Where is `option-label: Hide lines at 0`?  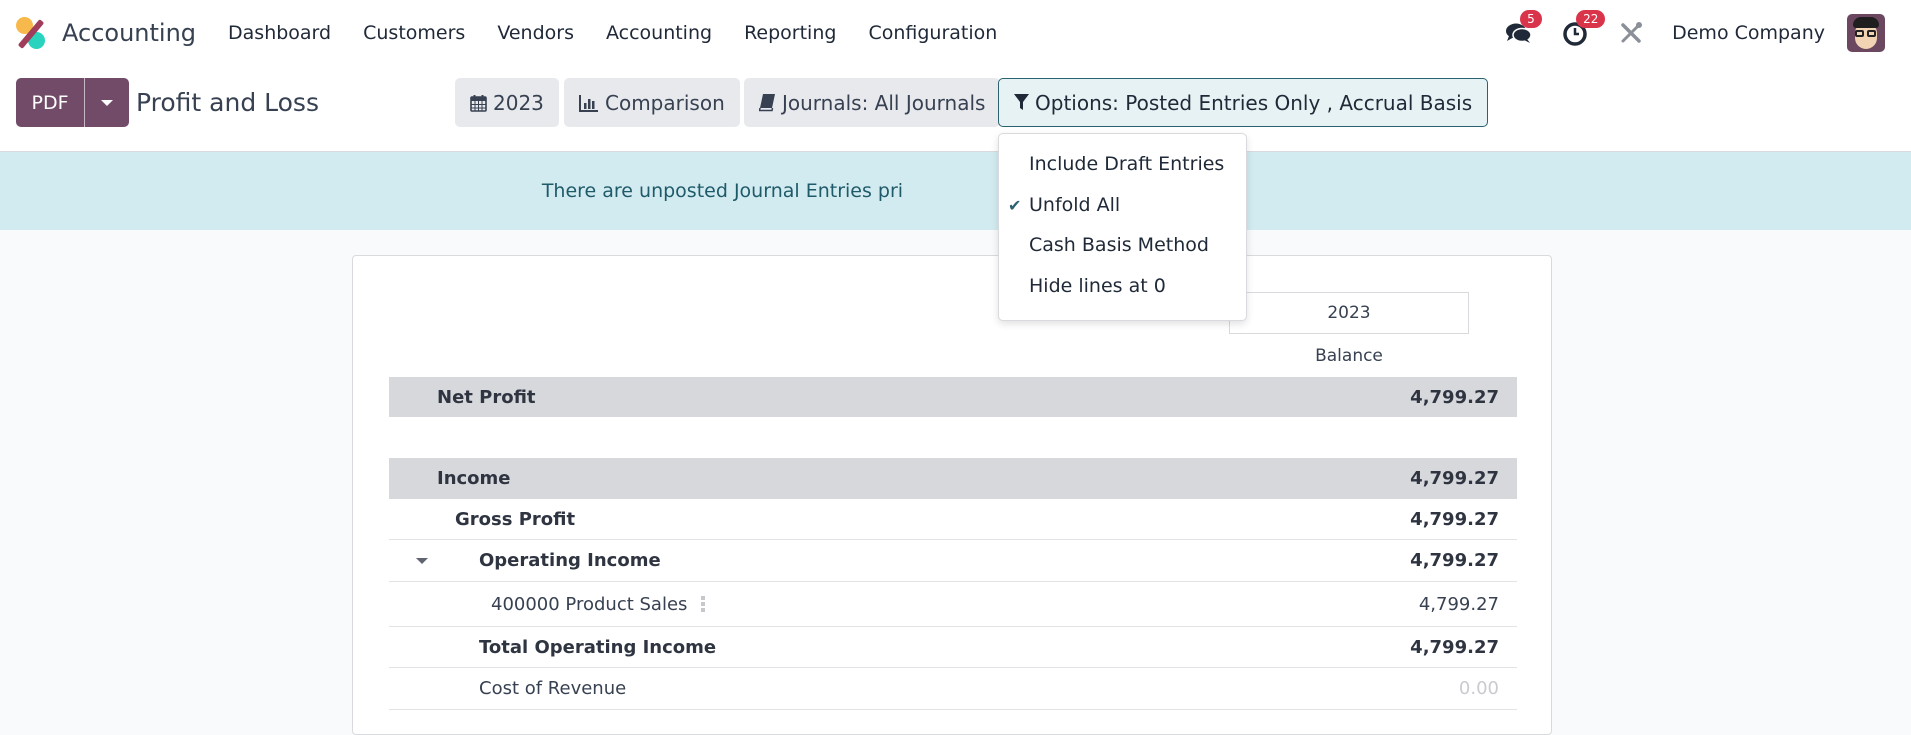 option-label: Hide lines at 0 is located at coordinates (1097, 285).